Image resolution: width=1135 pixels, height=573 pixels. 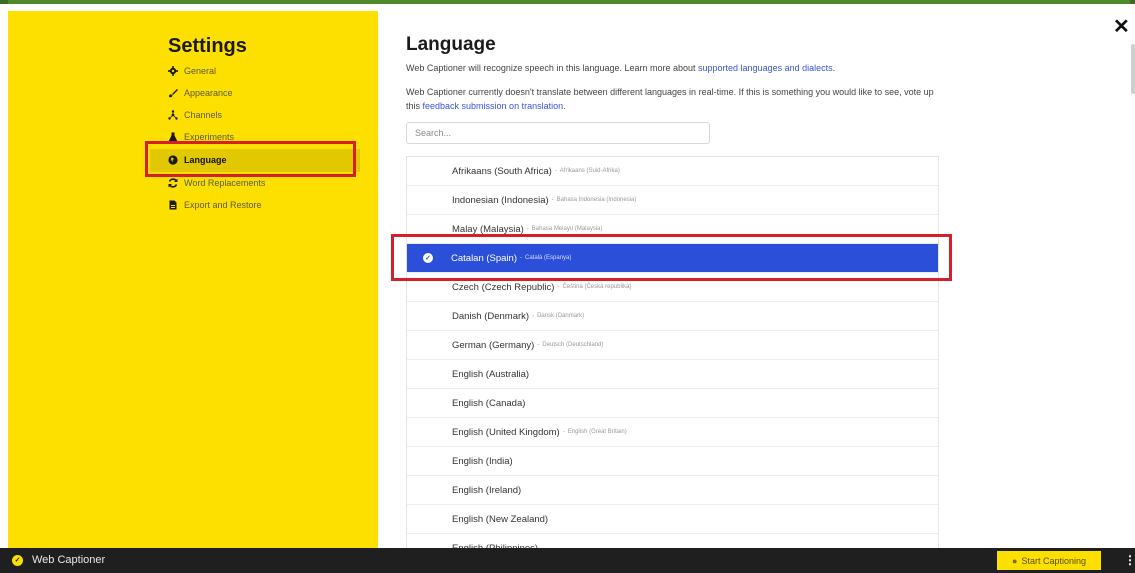 I want to click on brush-icon, so click(x=173, y=93).